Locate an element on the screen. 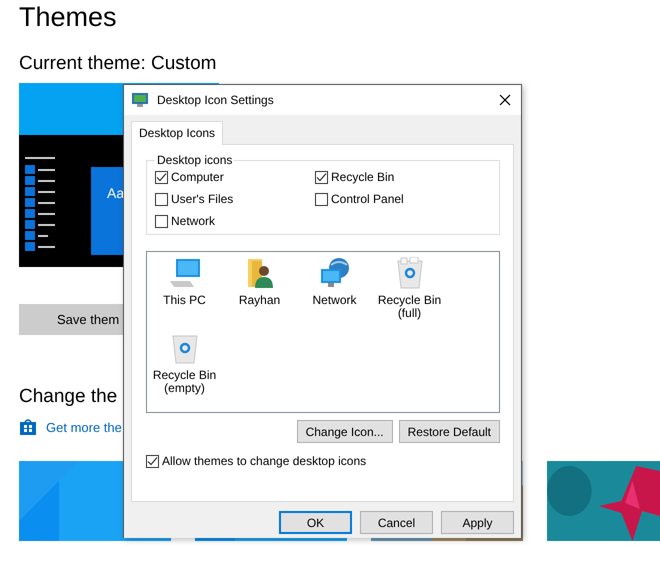 The image size is (660, 563). change-theme-heading: Change the is located at coordinates (68, 397).